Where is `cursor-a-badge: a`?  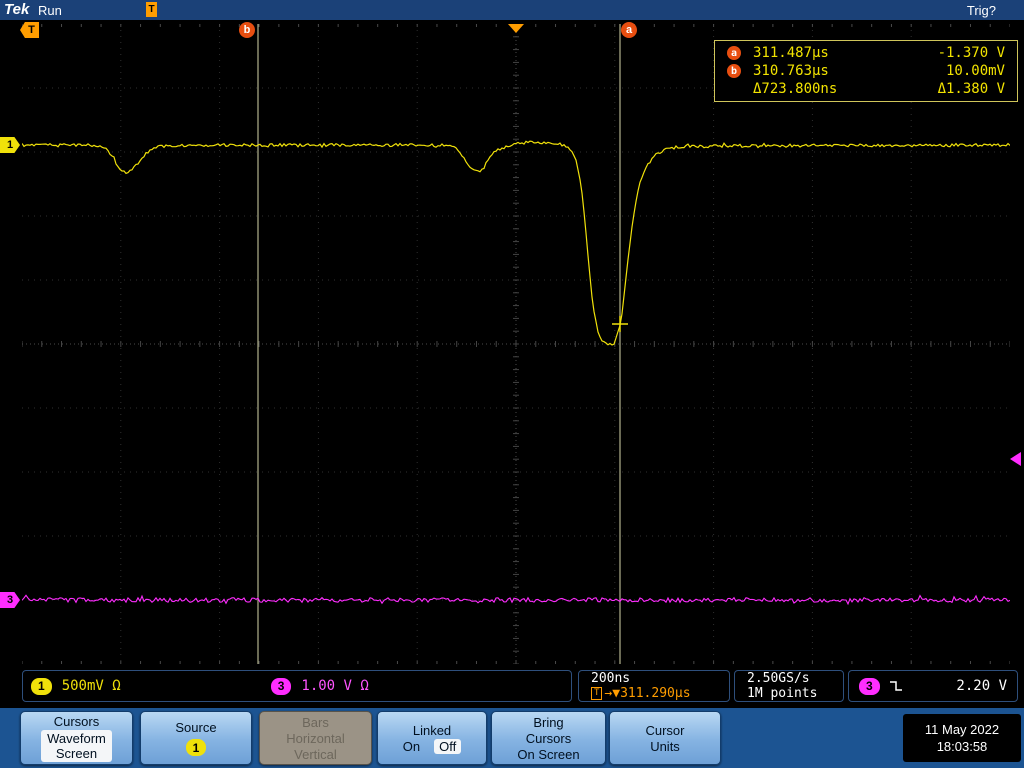
cursor-a-badge: a is located at coordinates (629, 30).